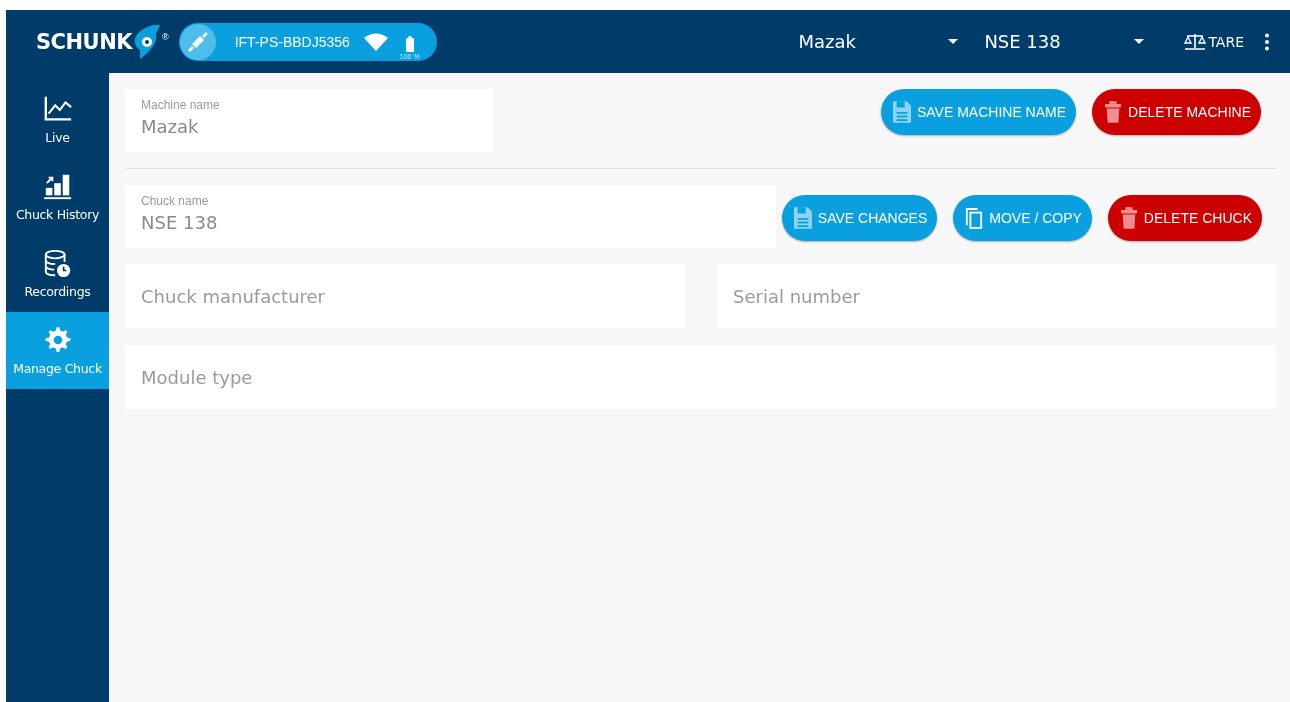 This screenshot has width=1290, height=702. Describe the element at coordinates (700, 377) in the screenshot. I see `input-field: Module type` at that location.